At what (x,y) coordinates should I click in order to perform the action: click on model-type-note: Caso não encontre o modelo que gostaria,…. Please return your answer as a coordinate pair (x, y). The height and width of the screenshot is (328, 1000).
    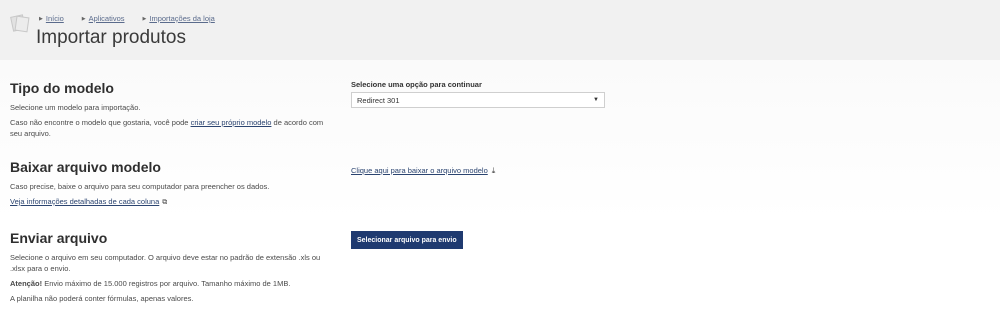
    Looking at the image, I should click on (170, 128).